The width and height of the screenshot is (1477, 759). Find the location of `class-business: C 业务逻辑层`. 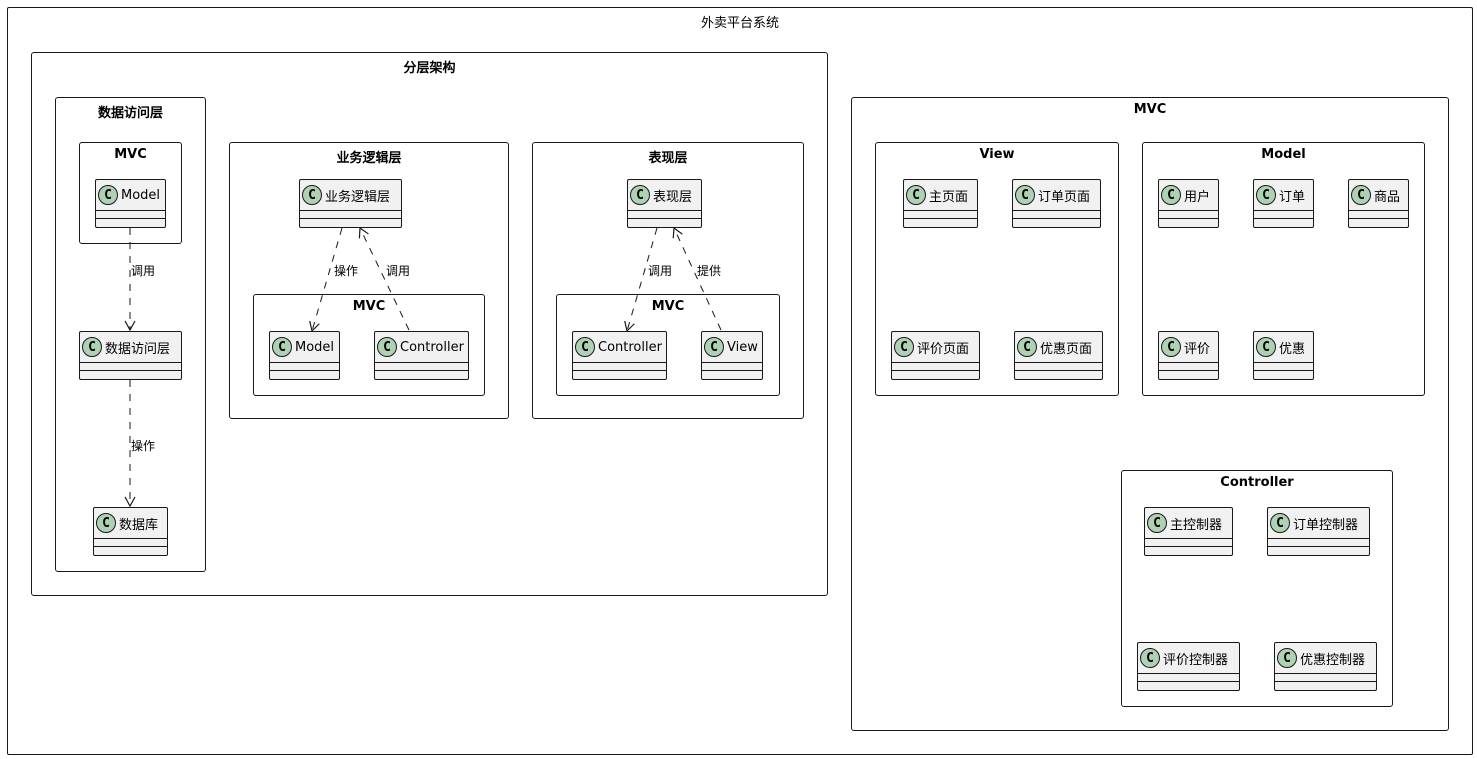

class-business: C 业务逻辑层 is located at coordinates (350, 203).